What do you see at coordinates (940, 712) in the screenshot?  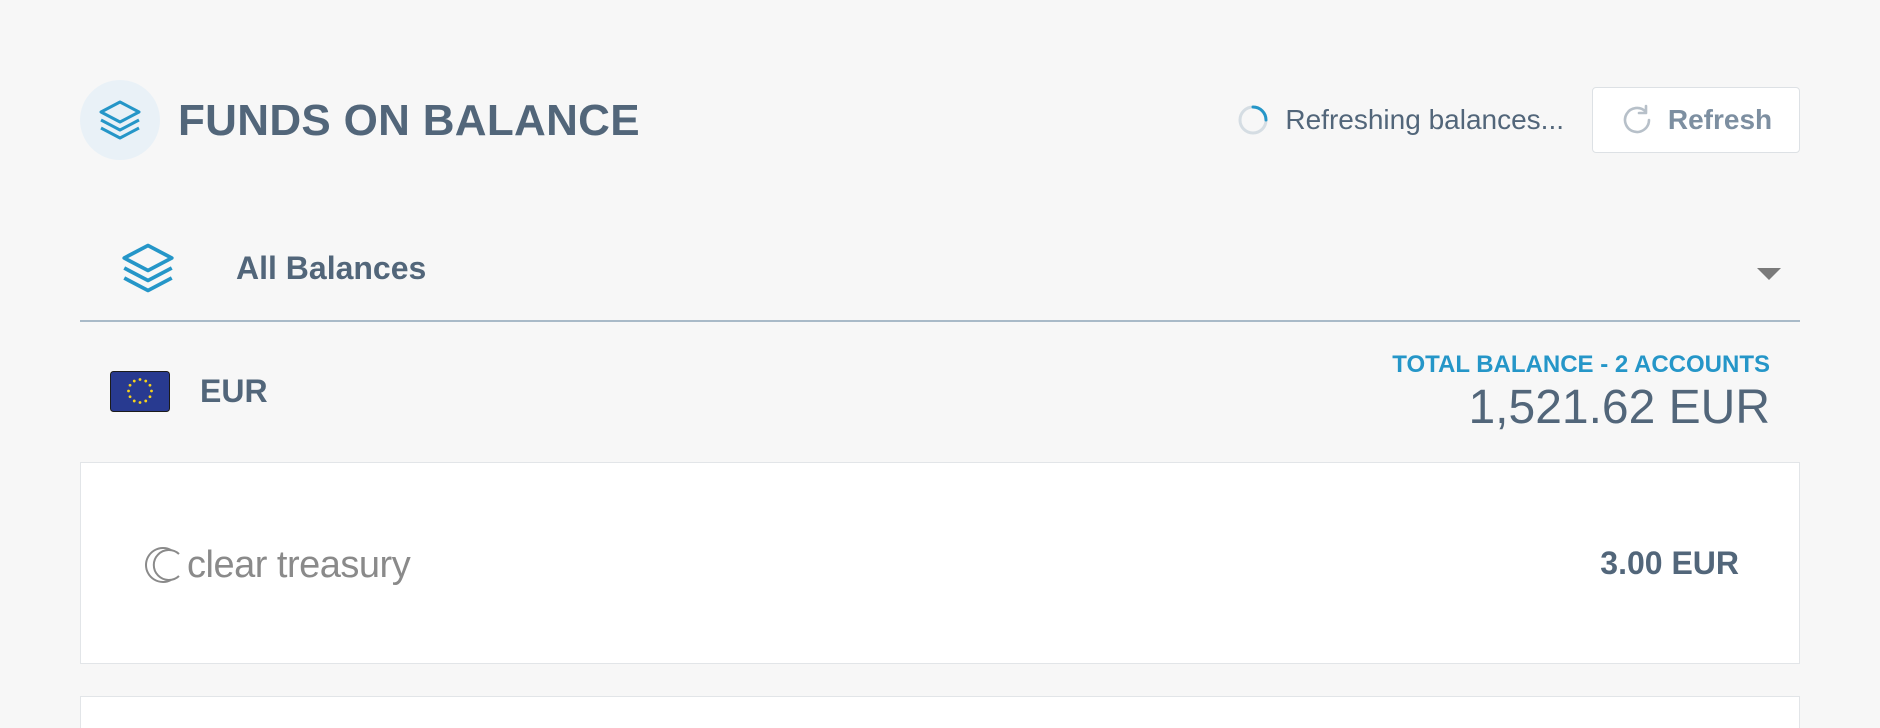 I see `account-card` at bounding box center [940, 712].